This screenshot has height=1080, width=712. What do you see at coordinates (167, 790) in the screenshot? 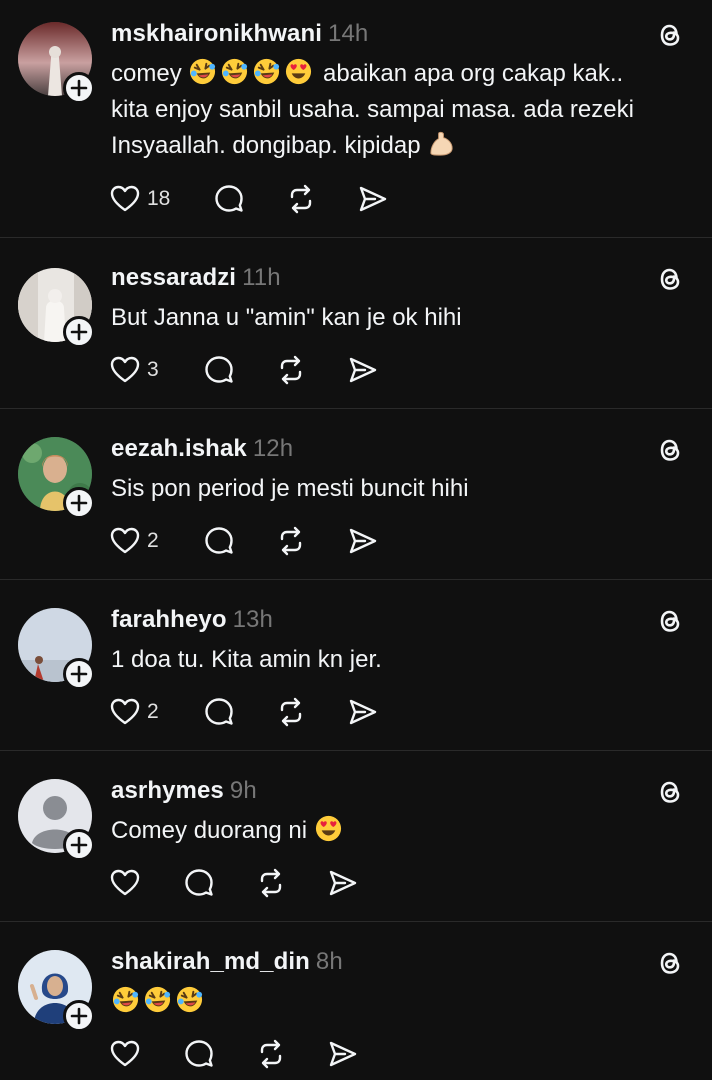
I see `username: asrhymes` at bounding box center [167, 790].